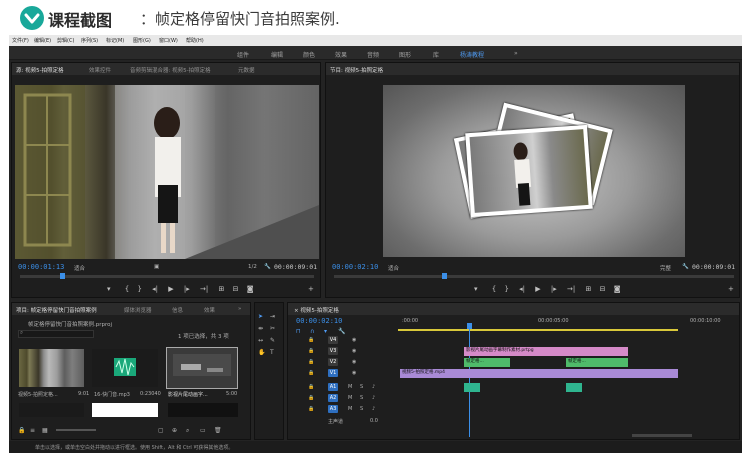 This screenshot has height=461, width=750. Describe the element at coordinates (309, 54) in the screenshot. I see `workspace-color: 颜色` at that location.